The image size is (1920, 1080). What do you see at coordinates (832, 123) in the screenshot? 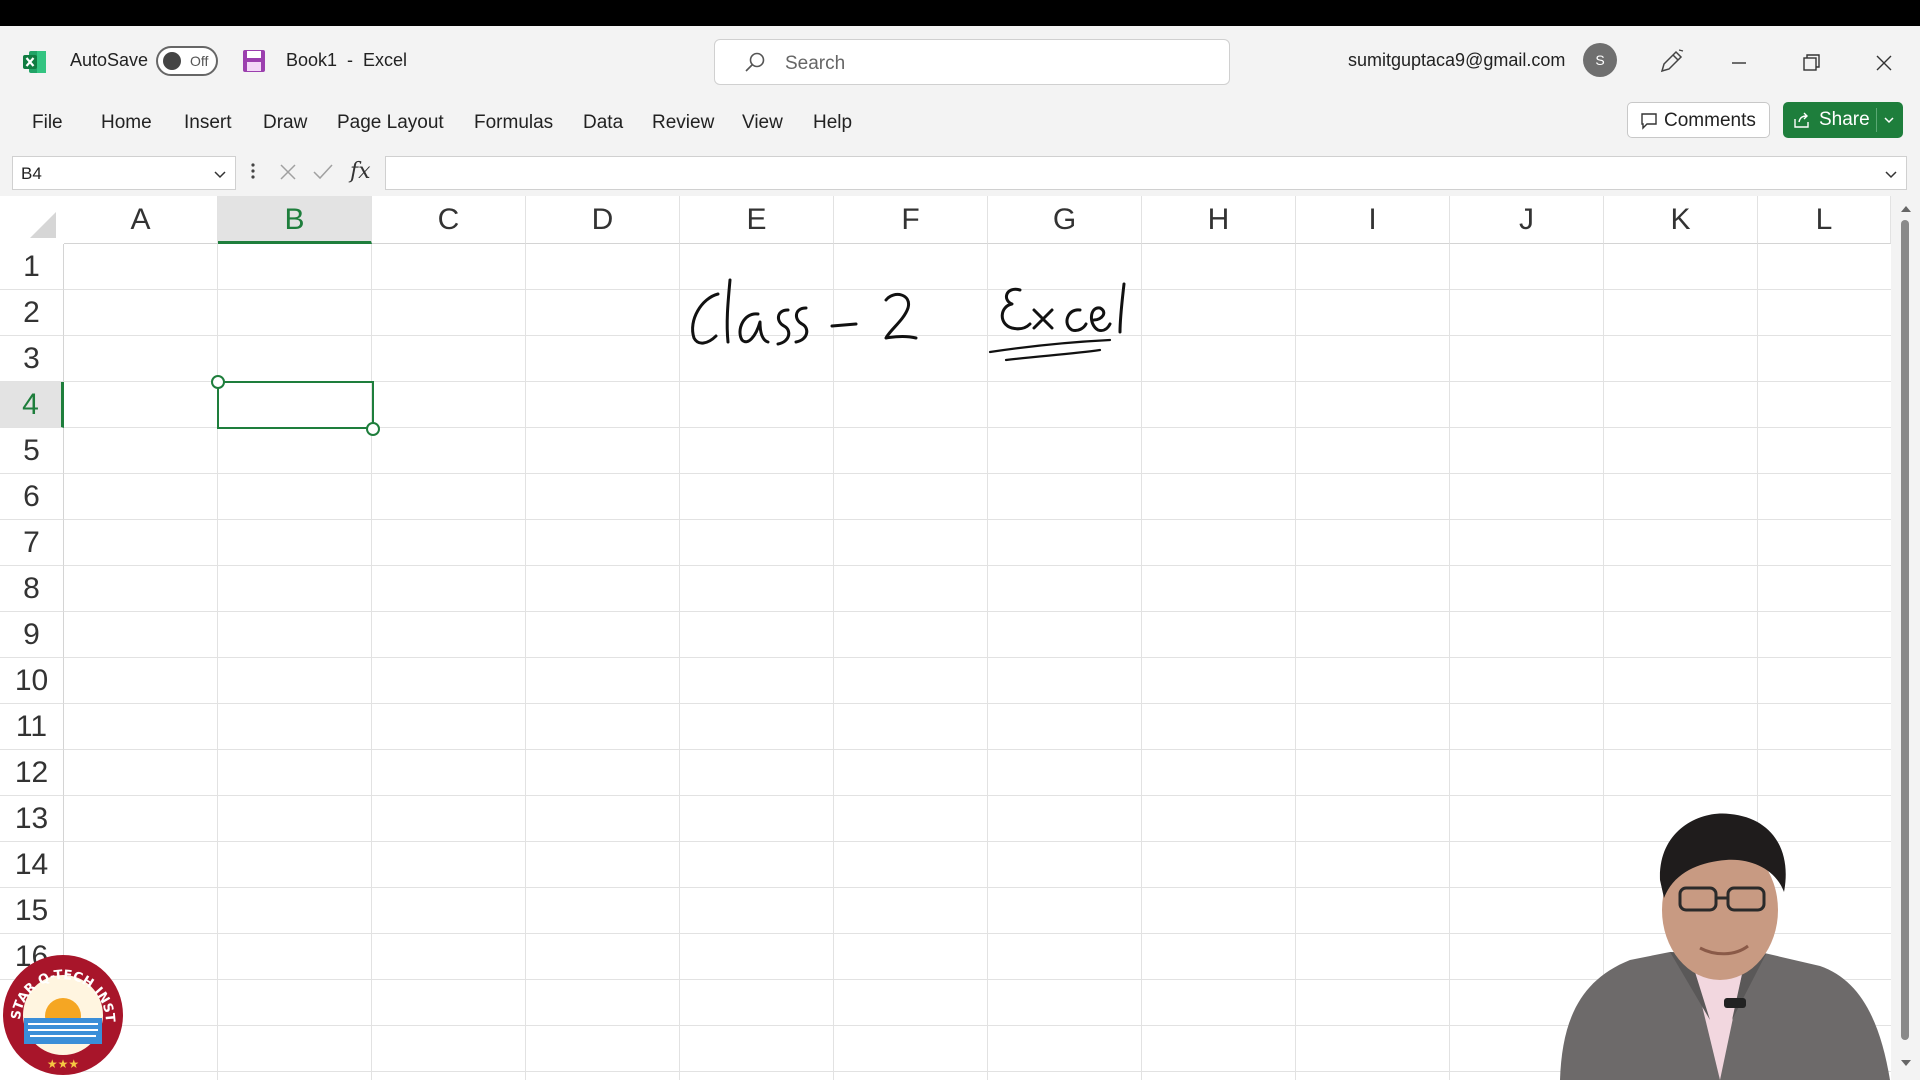
I see `tab-help: Help` at bounding box center [832, 123].